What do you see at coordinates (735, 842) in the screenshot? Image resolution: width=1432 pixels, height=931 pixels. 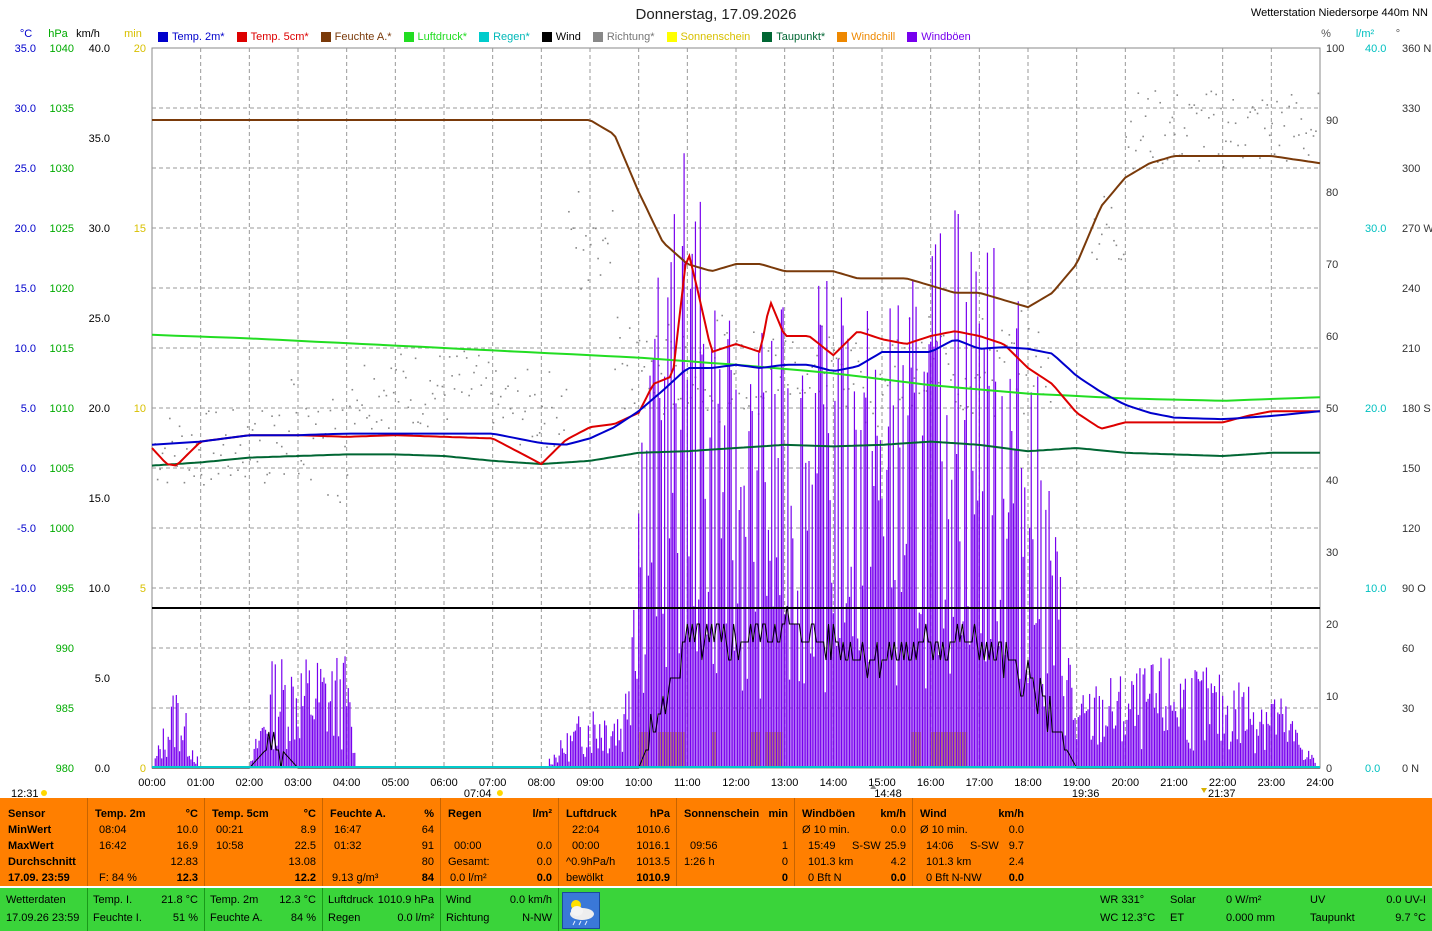 I see `stats-col-sonne: Sonnenschein min 09:56 1 1:26 h 0 0` at bounding box center [735, 842].